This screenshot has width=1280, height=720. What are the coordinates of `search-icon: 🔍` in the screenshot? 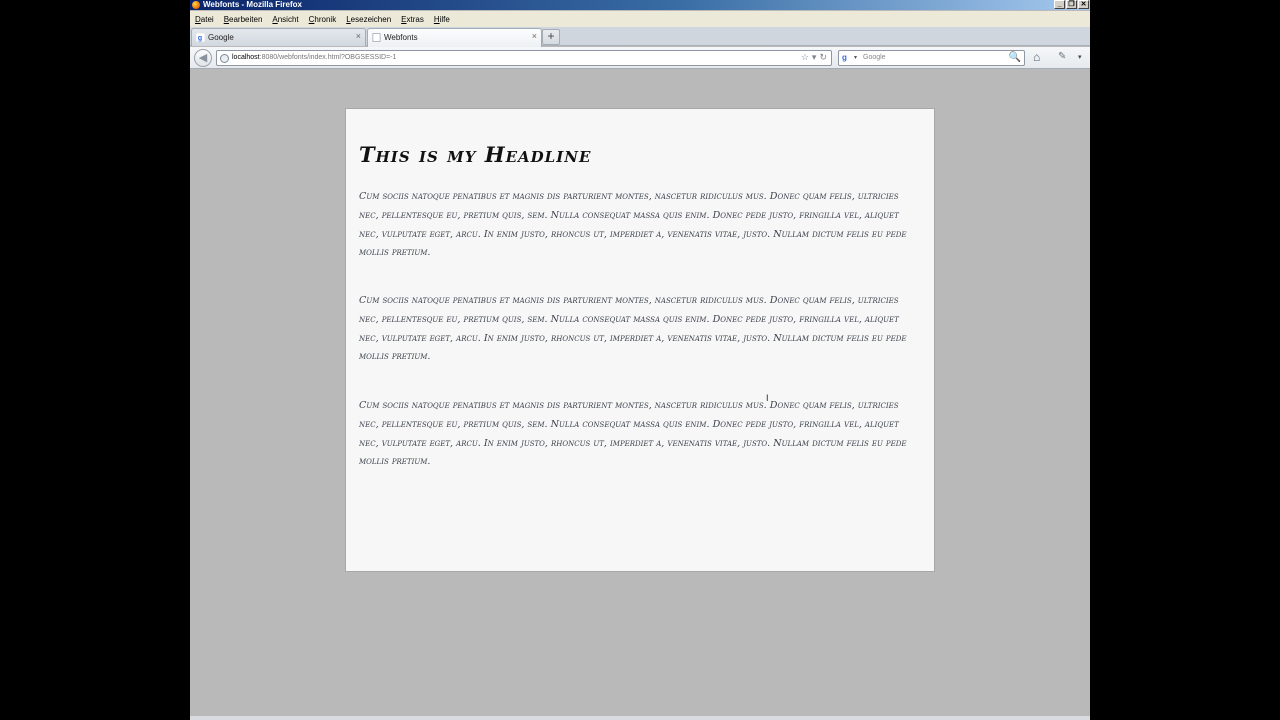 It's located at (1015, 57).